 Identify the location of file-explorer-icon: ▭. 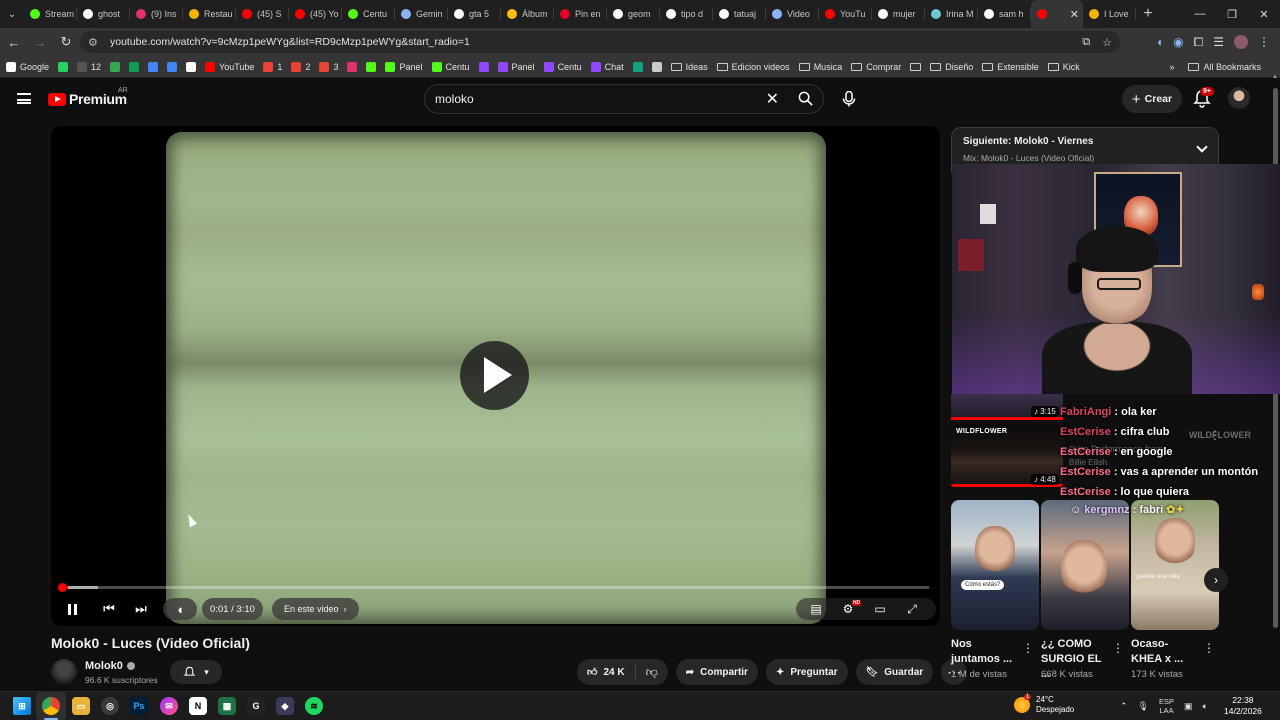
(81, 706).